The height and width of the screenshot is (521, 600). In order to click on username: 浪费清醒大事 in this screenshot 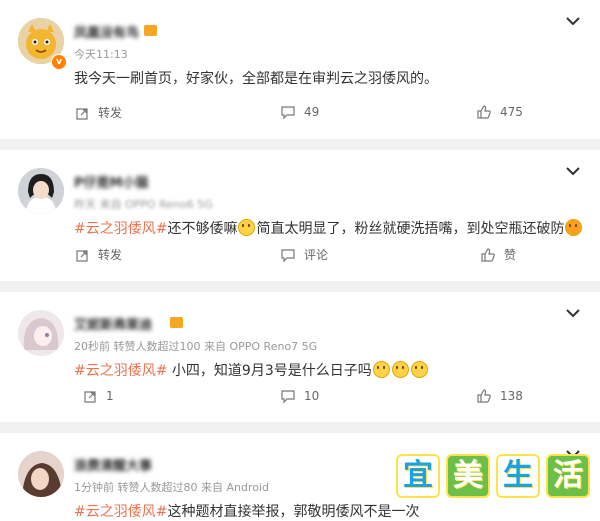, I will do `click(113, 464)`.